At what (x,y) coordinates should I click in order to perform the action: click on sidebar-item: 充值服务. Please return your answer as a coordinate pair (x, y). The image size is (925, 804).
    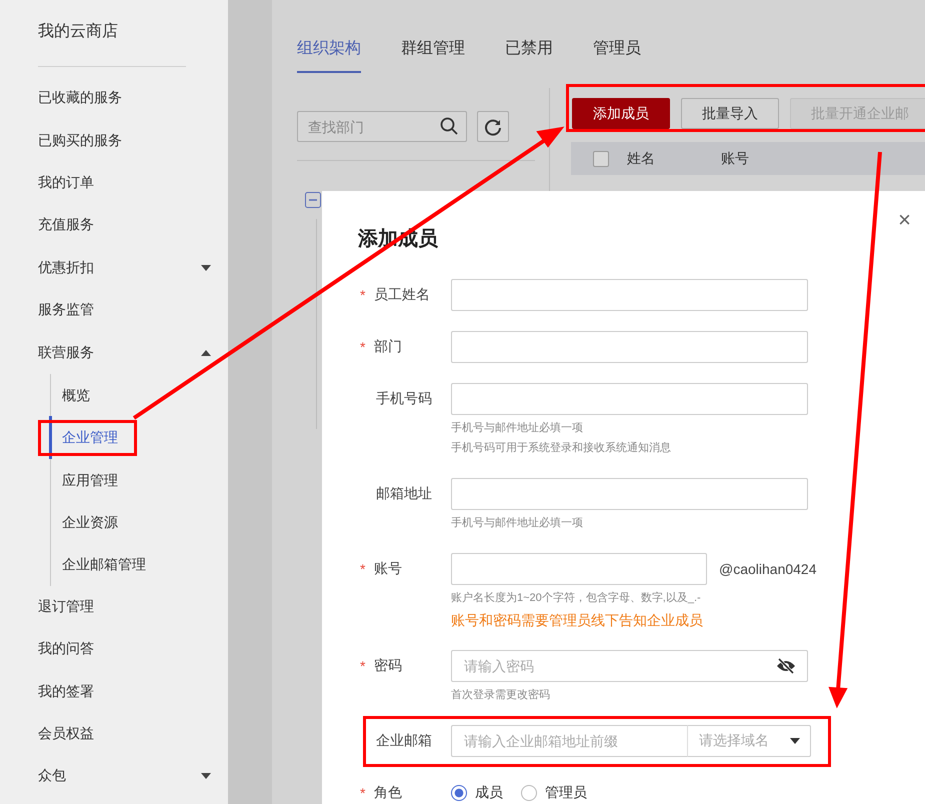
    Looking at the image, I should click on (124, 225).